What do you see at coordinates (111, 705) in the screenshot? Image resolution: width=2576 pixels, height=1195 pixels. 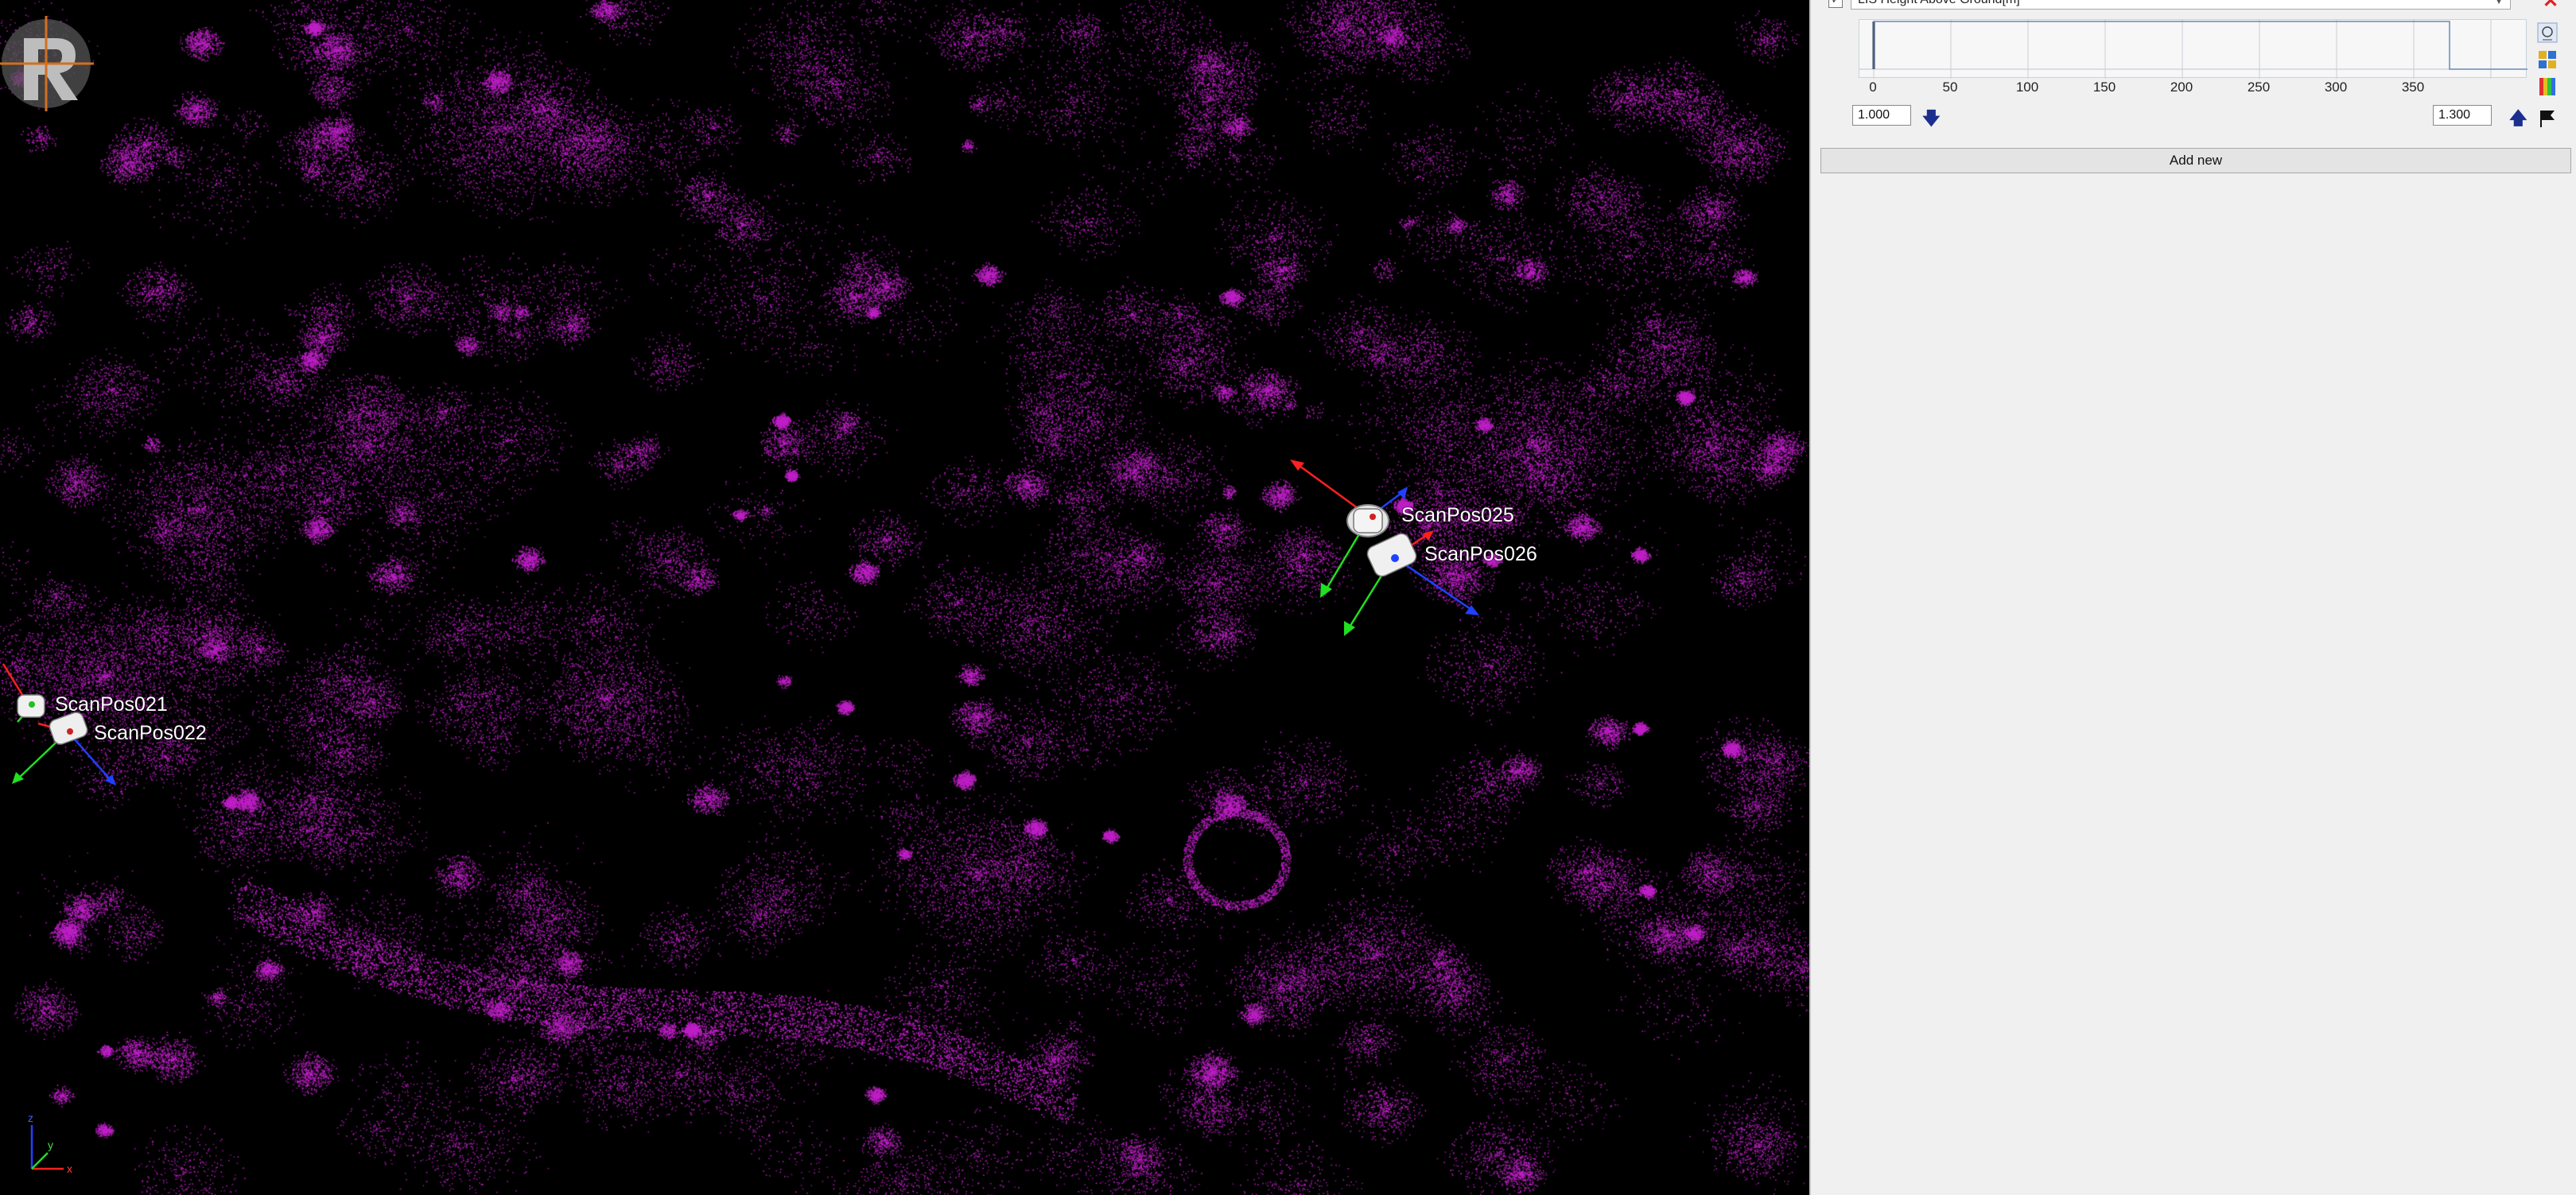 I see `scan-position-label: ScanPos021` at bounding box center [111, 705].